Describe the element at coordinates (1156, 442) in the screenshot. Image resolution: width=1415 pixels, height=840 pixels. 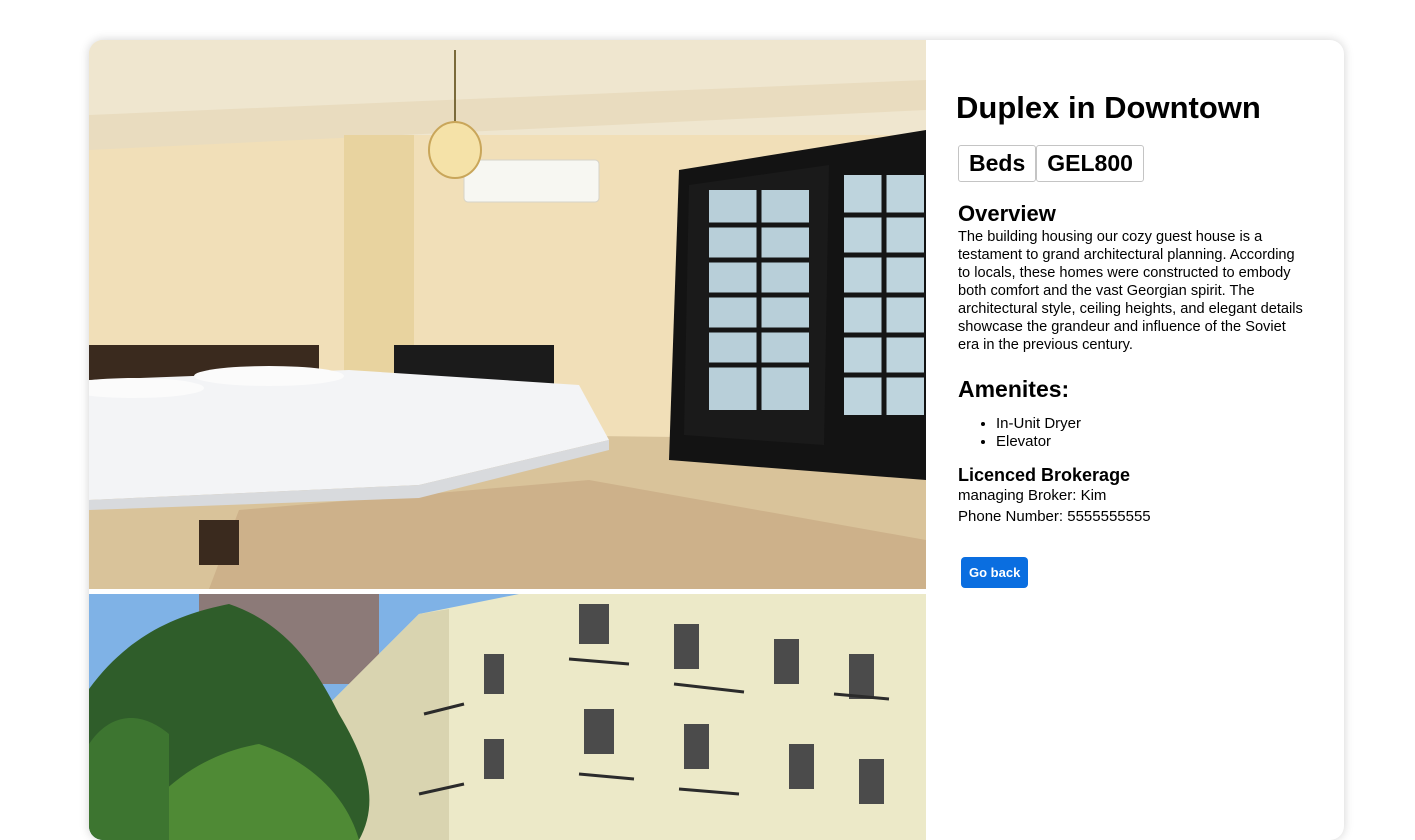
I see `amenity-item: Elevator` at that location.